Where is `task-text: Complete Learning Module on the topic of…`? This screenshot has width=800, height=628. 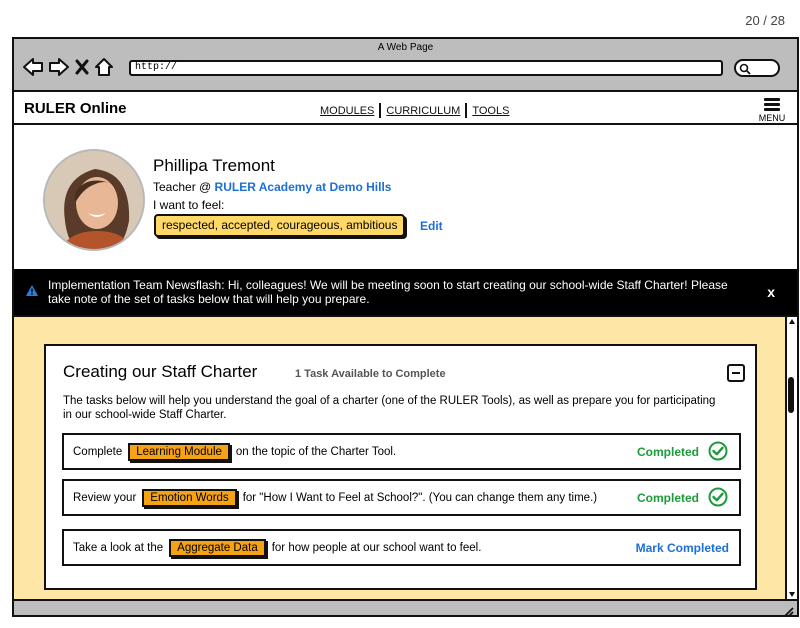 task-text: Complete Learning Module on the topic of… is located at coordinates (234, 451).